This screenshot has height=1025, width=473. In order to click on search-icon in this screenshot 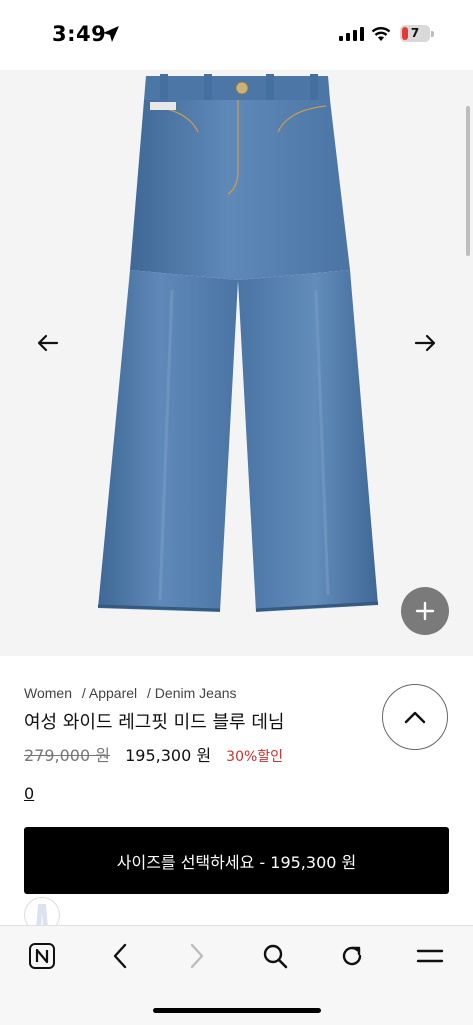, I will do `click(275, 956)`.